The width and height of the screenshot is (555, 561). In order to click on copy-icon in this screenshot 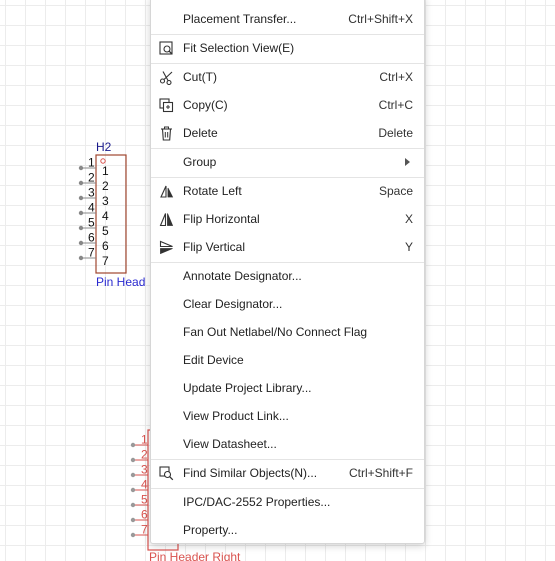, I will do `click(166, 105)`.